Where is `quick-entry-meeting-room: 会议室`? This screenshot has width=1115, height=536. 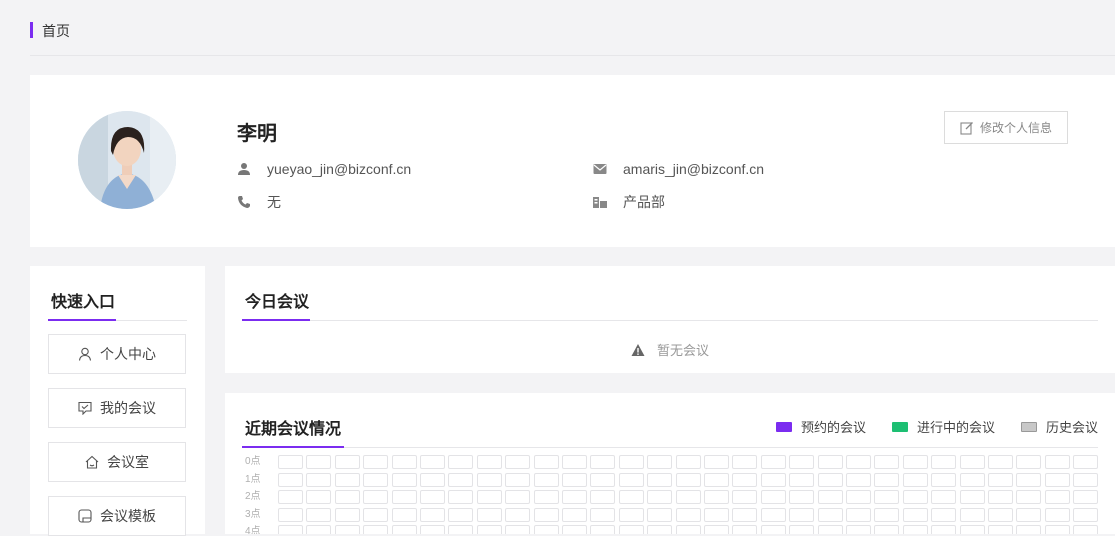
quick-entry-meeting-room: 会议室 is located at coordinates (117, 462).